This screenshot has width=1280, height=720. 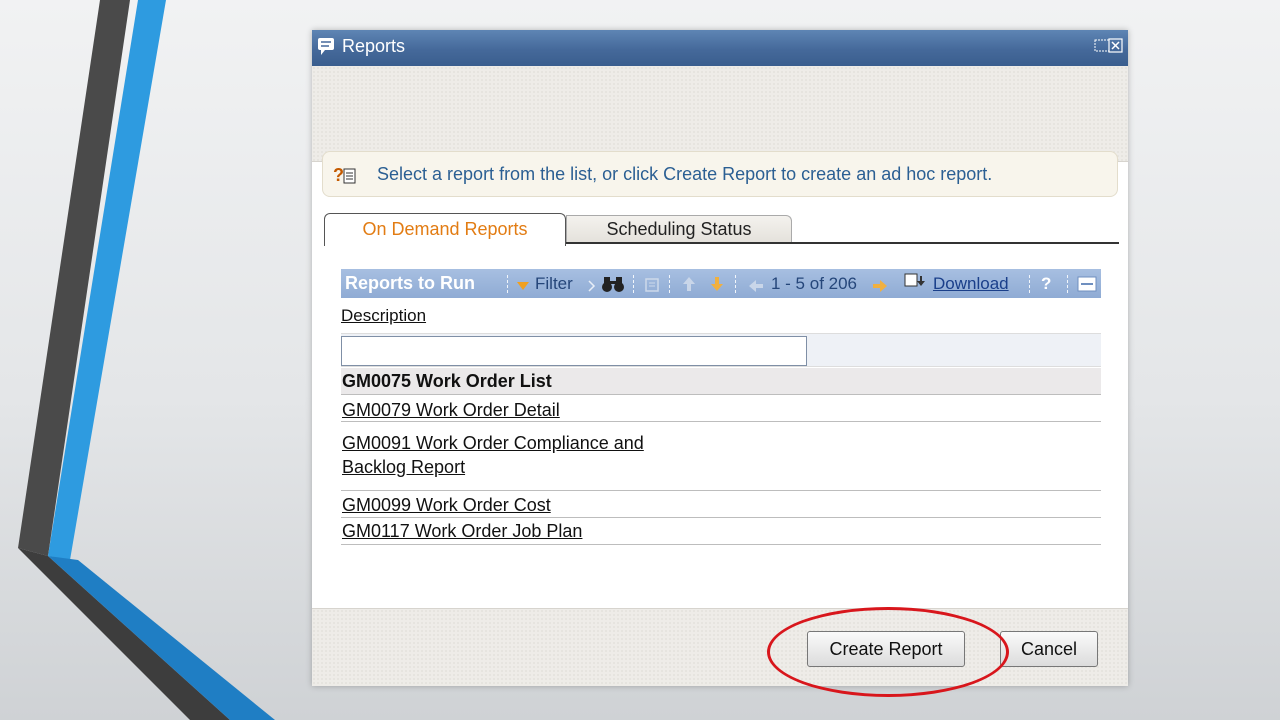 What do you see at coordinates (446, 505) in the screenshot?
I see `report-link: GM0099 Work Order Cost` at bounding box center [446, 505].